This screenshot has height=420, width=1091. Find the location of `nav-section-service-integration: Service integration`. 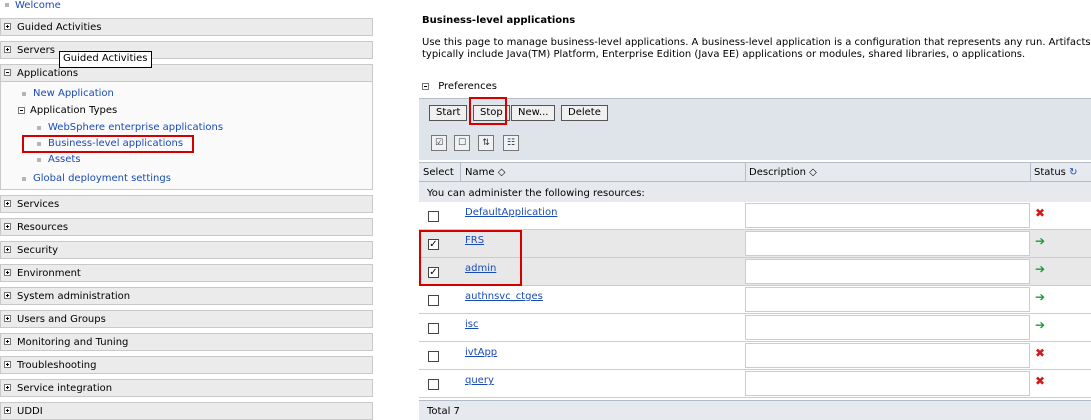

nav-section-service-integration: Service integration is located at coordinates (186, 388).